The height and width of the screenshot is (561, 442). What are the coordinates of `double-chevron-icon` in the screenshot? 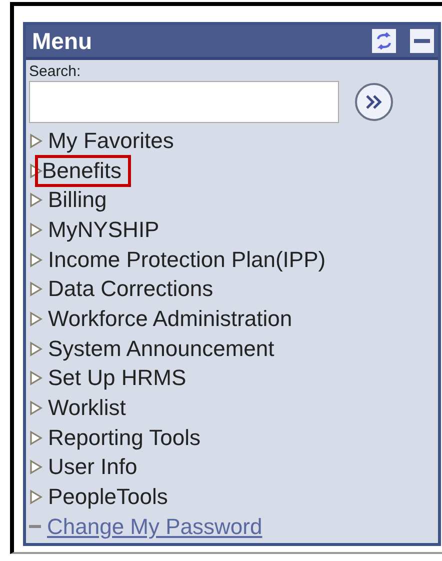 It's located at (374, 102).